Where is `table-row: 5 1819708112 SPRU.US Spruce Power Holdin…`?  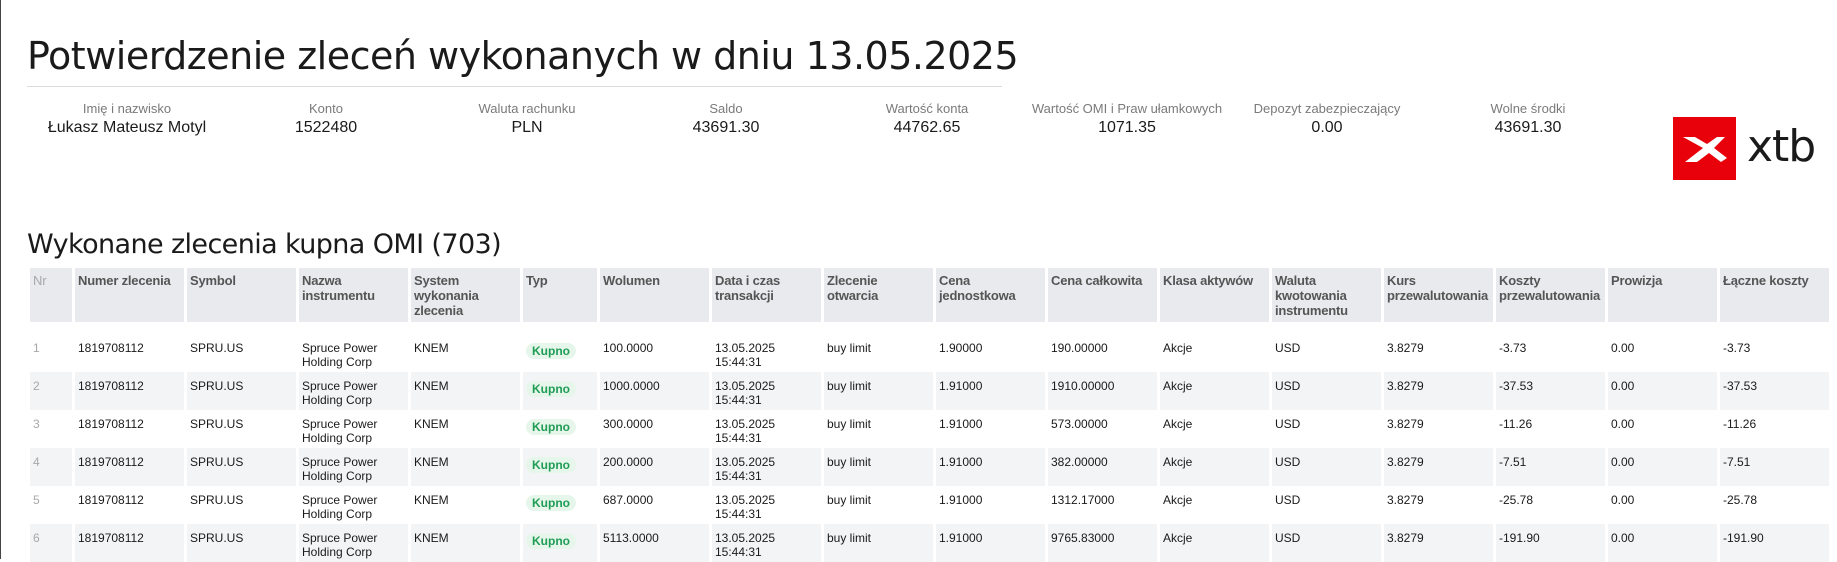 table-row: 5 1819708112 SPRU.US Spruce Power Holdin… is located at coordinates (929, 505).